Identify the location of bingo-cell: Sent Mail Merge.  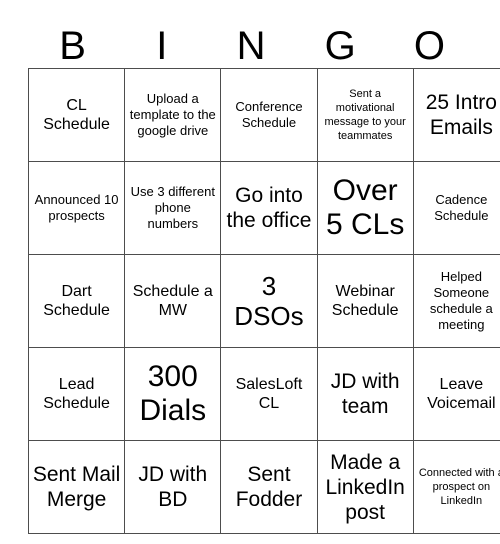
(76, 487).